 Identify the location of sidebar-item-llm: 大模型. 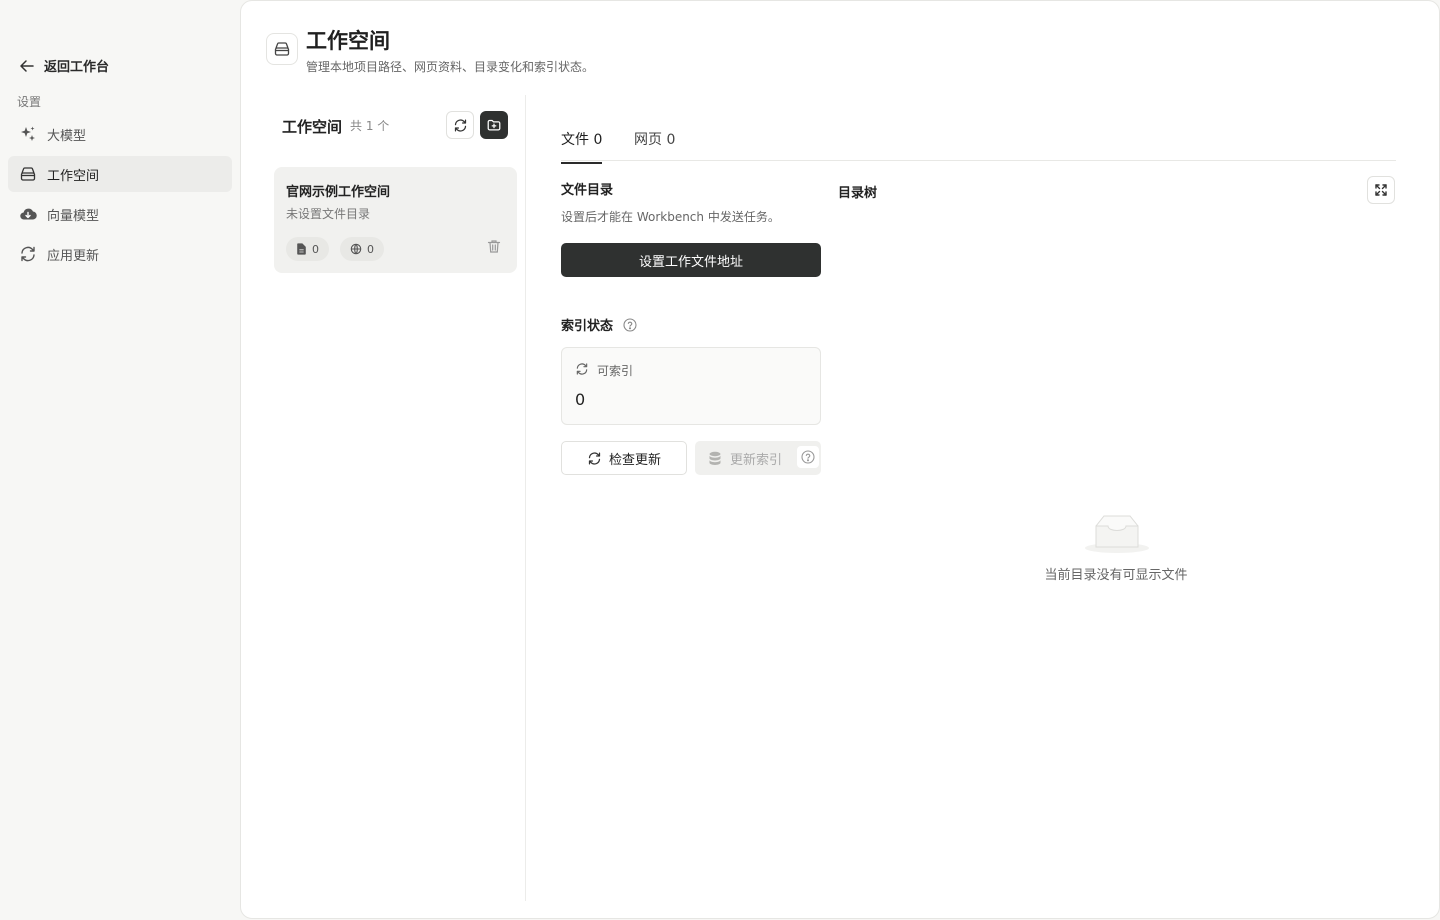
(120, 134).